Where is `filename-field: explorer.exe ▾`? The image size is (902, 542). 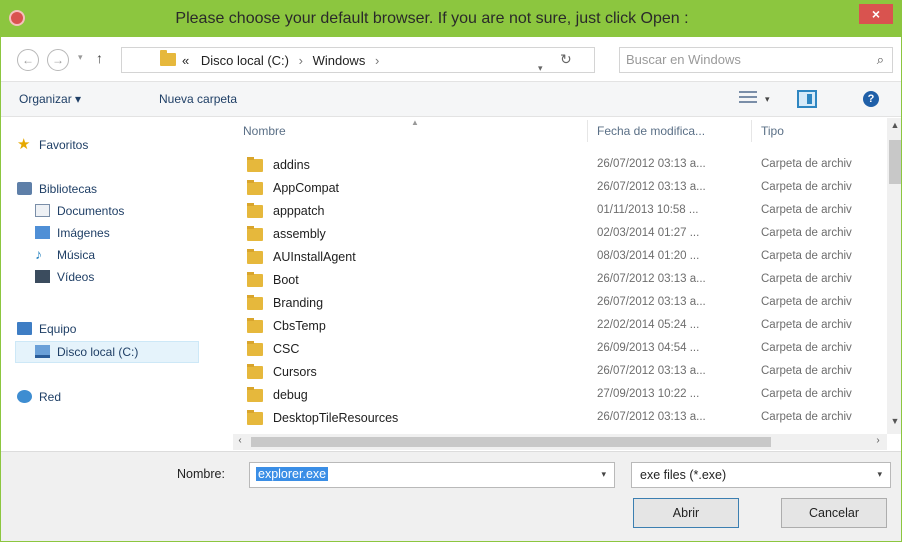
filename-field: explorer.exe ▾ is located at coordinates (432, 475).